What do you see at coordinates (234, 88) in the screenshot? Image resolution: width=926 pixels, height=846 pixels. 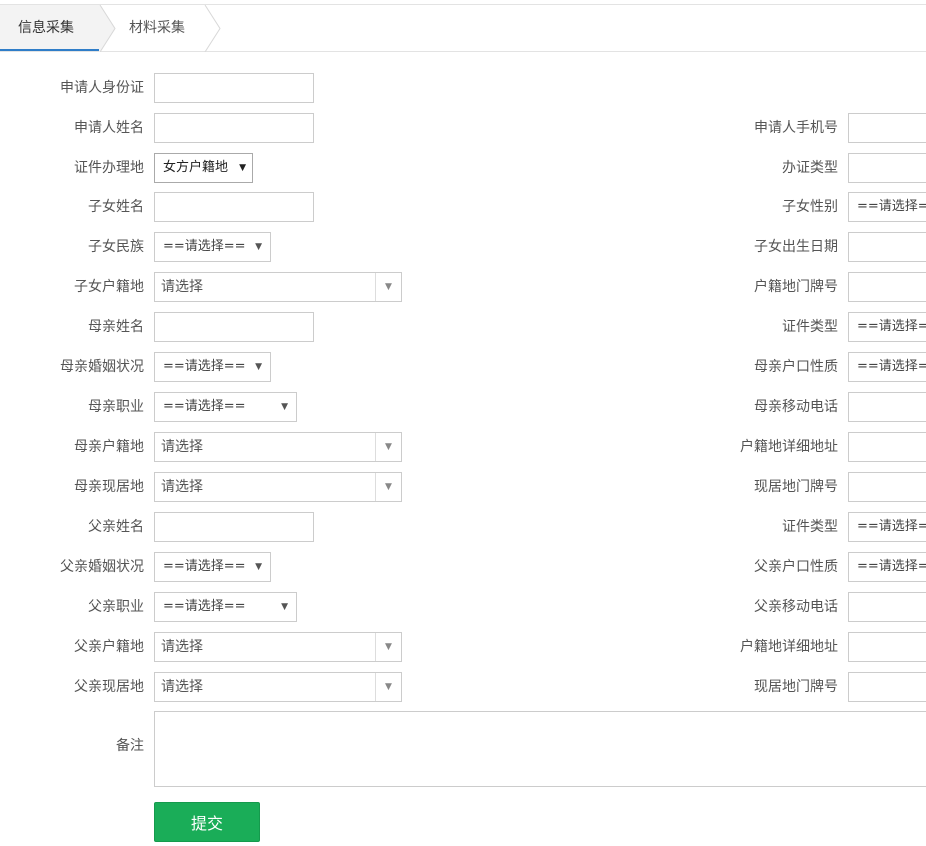 I see `applicant-id-input` at bounding box center [234, 88].